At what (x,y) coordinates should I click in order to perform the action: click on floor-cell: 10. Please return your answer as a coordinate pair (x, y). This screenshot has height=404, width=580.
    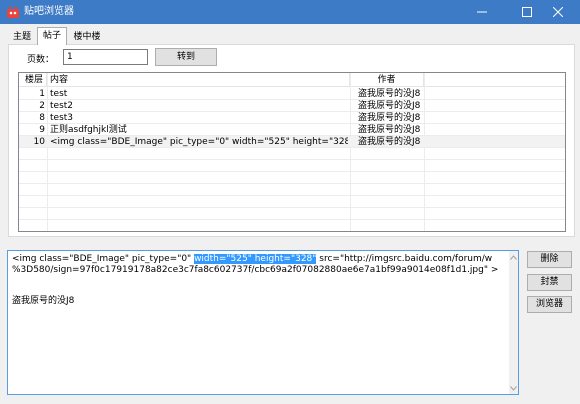
    Looking at the image, I should click on (39, 142).